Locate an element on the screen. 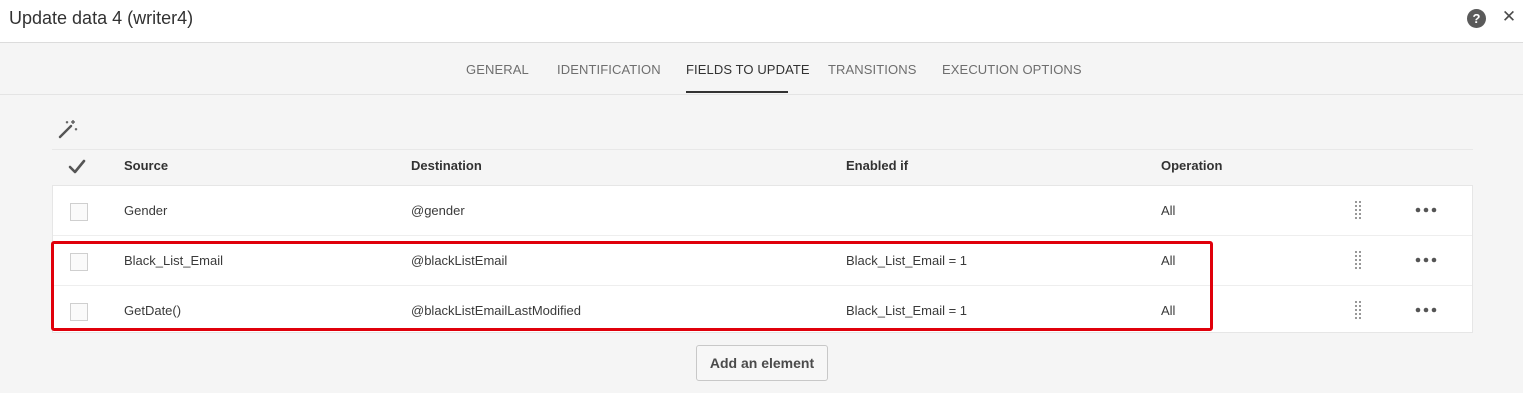 The image size is (1523, 393). add-element-button: Add an element is located at coordinates (762, 363).